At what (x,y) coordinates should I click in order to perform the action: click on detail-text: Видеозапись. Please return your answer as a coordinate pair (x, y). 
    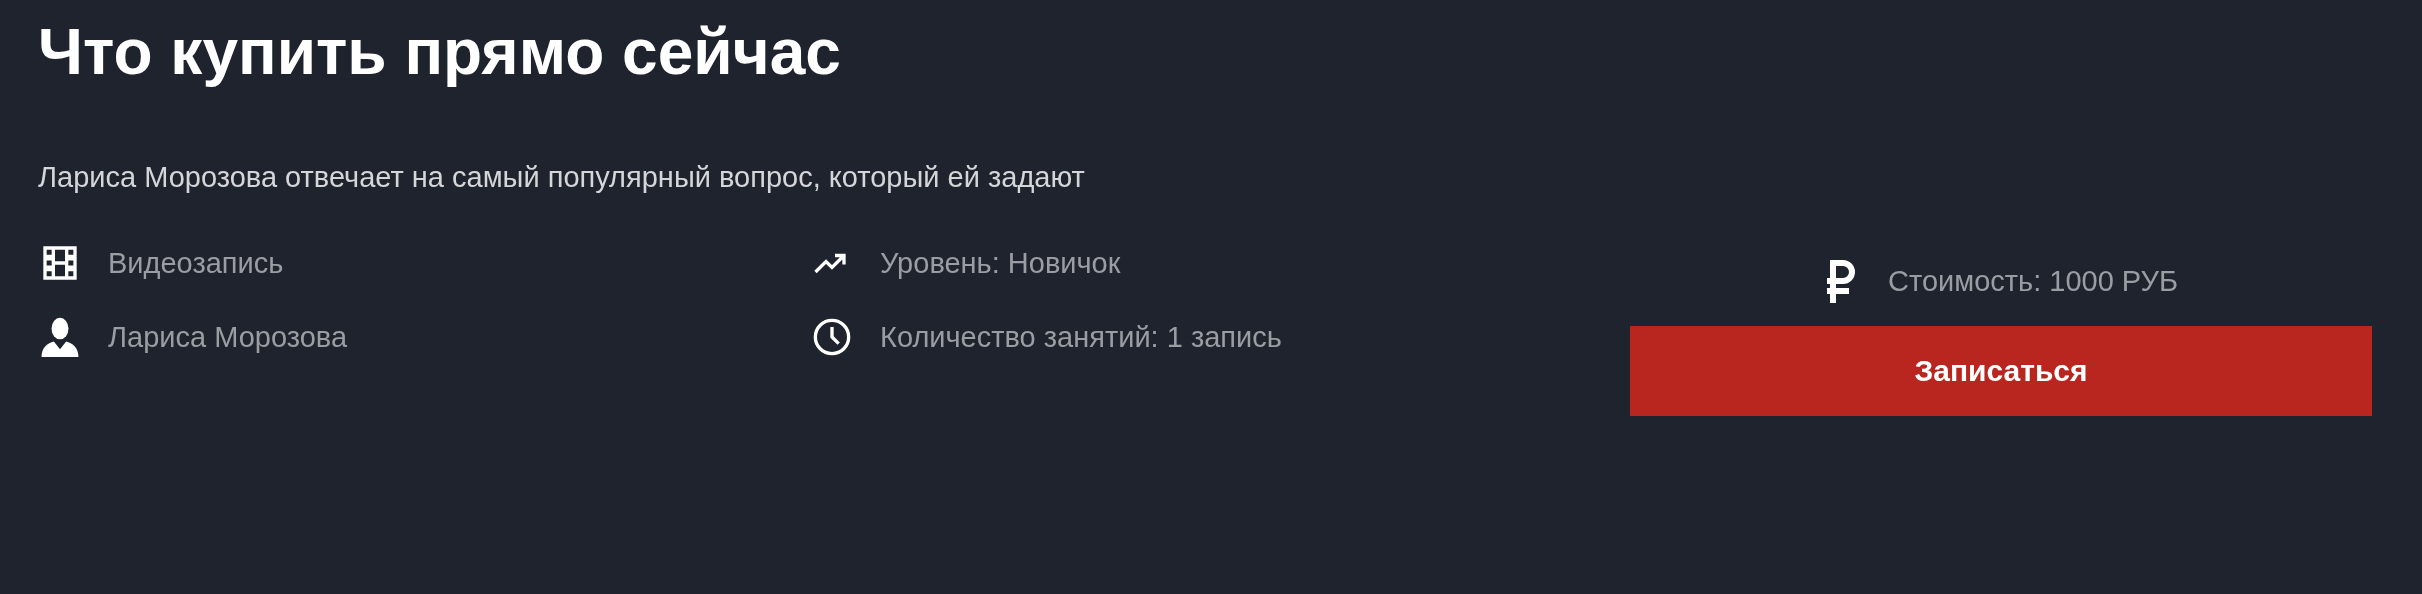
    Looking at the image, I should click on (196, 263).